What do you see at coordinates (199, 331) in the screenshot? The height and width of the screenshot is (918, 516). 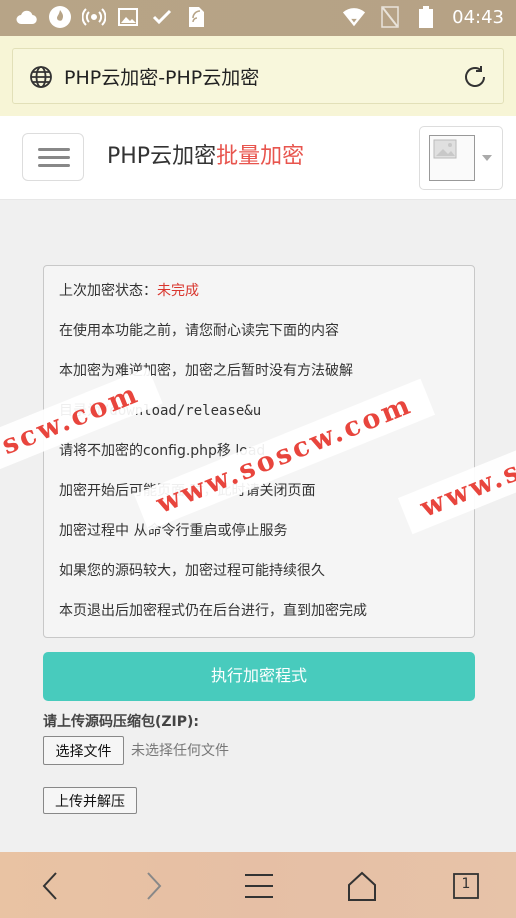 I see `notice-line: 在使用本功能之前，请您耐心读完下面的内容` at bounding box center [199, 331].